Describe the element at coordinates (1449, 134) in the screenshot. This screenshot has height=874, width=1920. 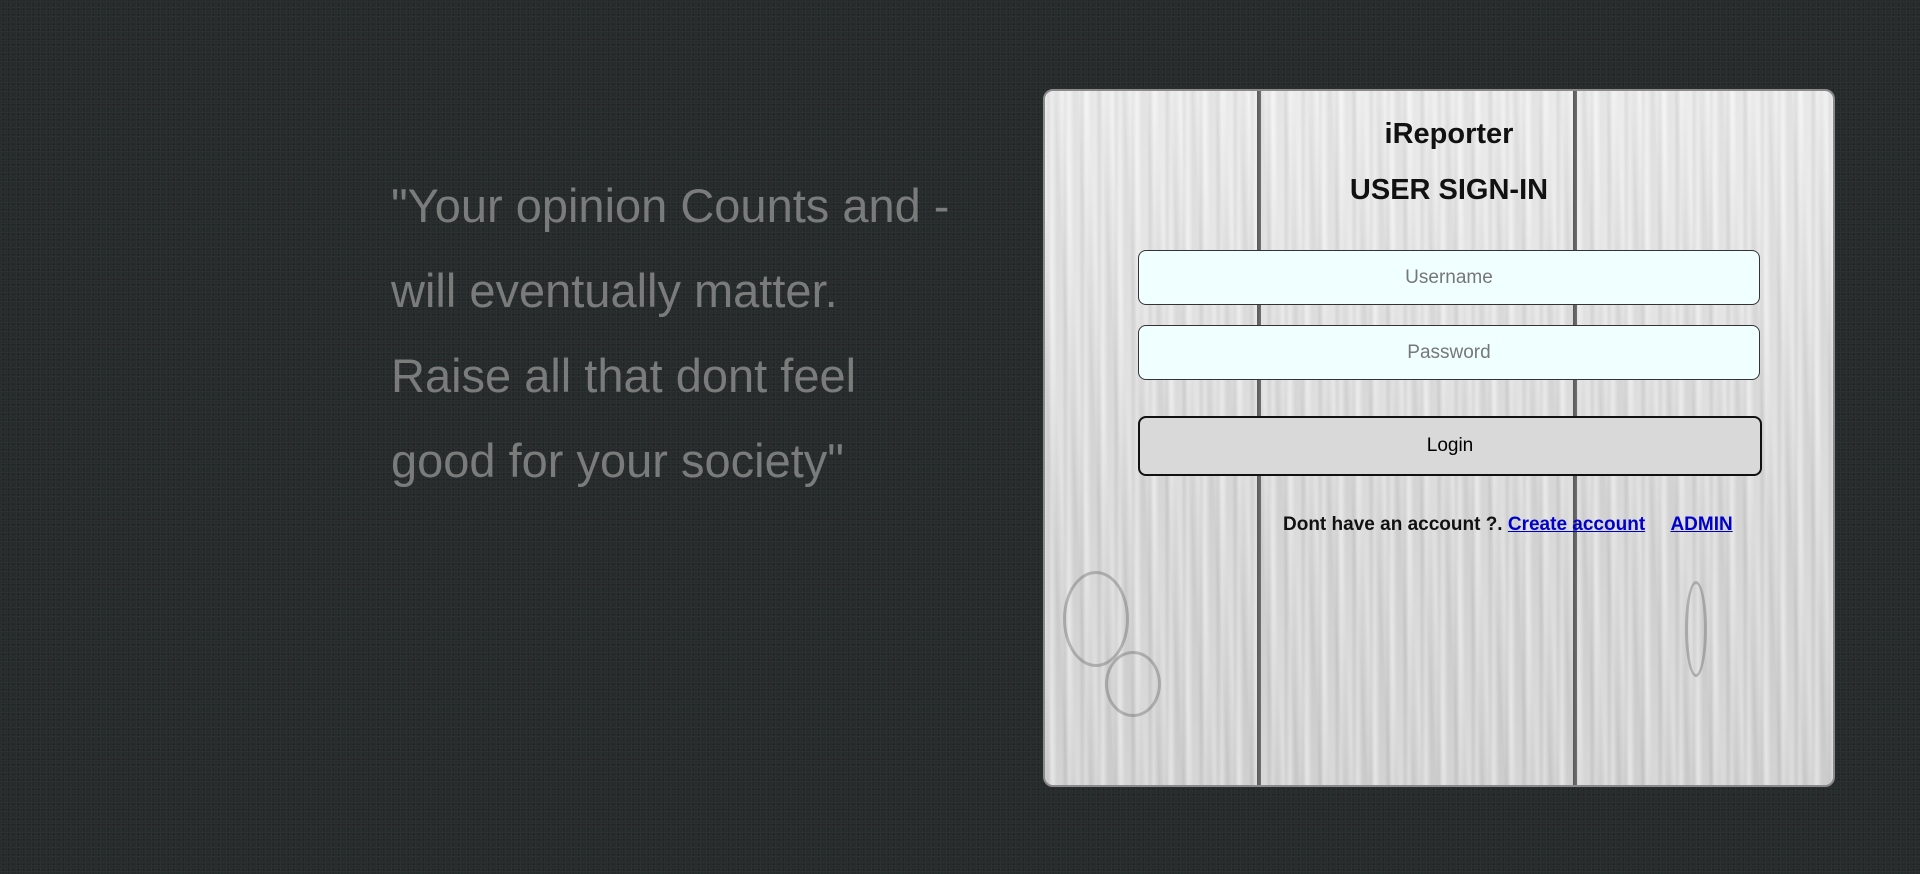
I see `app-title: iReporter` at that location.